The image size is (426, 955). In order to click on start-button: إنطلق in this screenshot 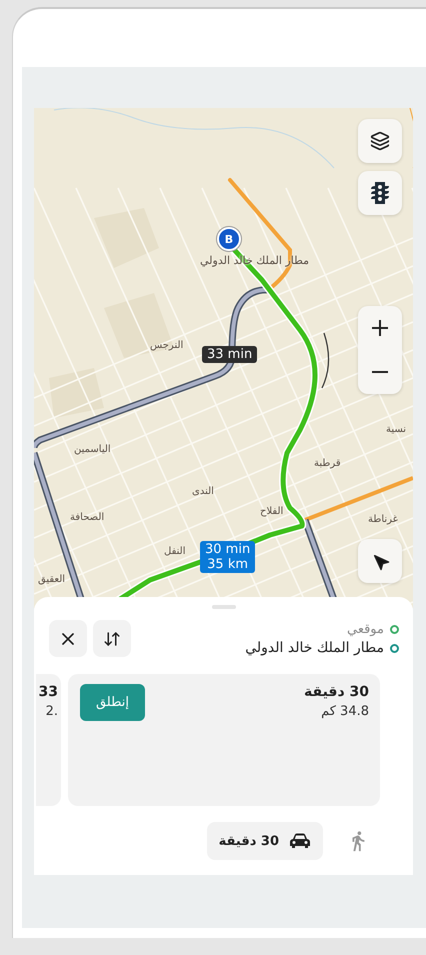, I will do `click(112, 702)`.